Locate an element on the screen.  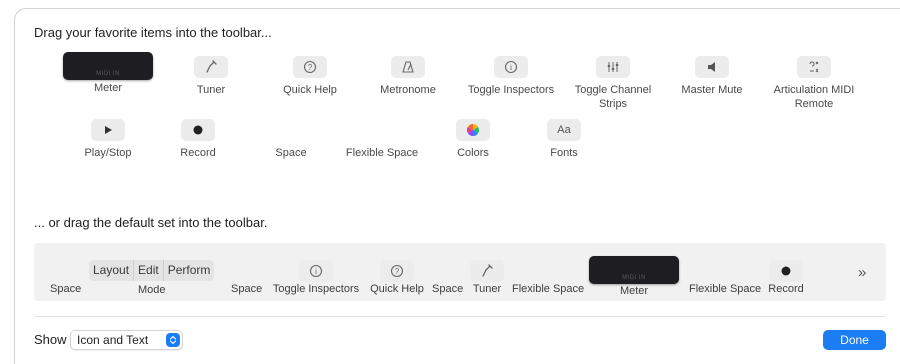
show-popup-button: Icon and Text is located at coordinates (126, 340).